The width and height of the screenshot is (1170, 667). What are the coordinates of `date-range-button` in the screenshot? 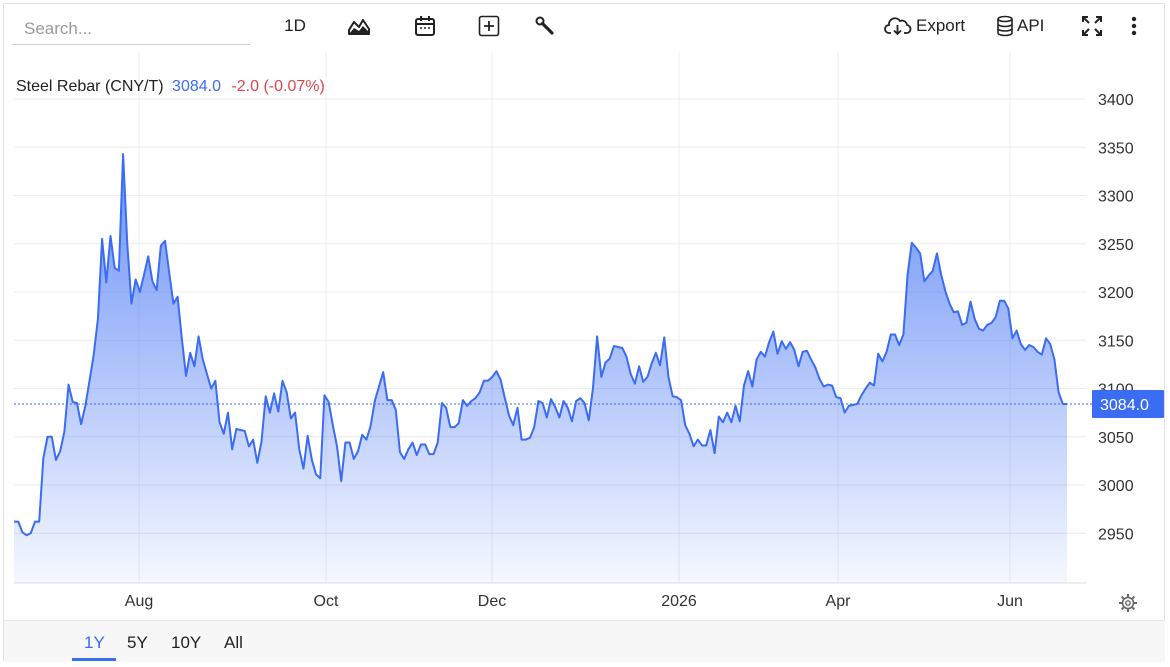 It's located at (425, 26).